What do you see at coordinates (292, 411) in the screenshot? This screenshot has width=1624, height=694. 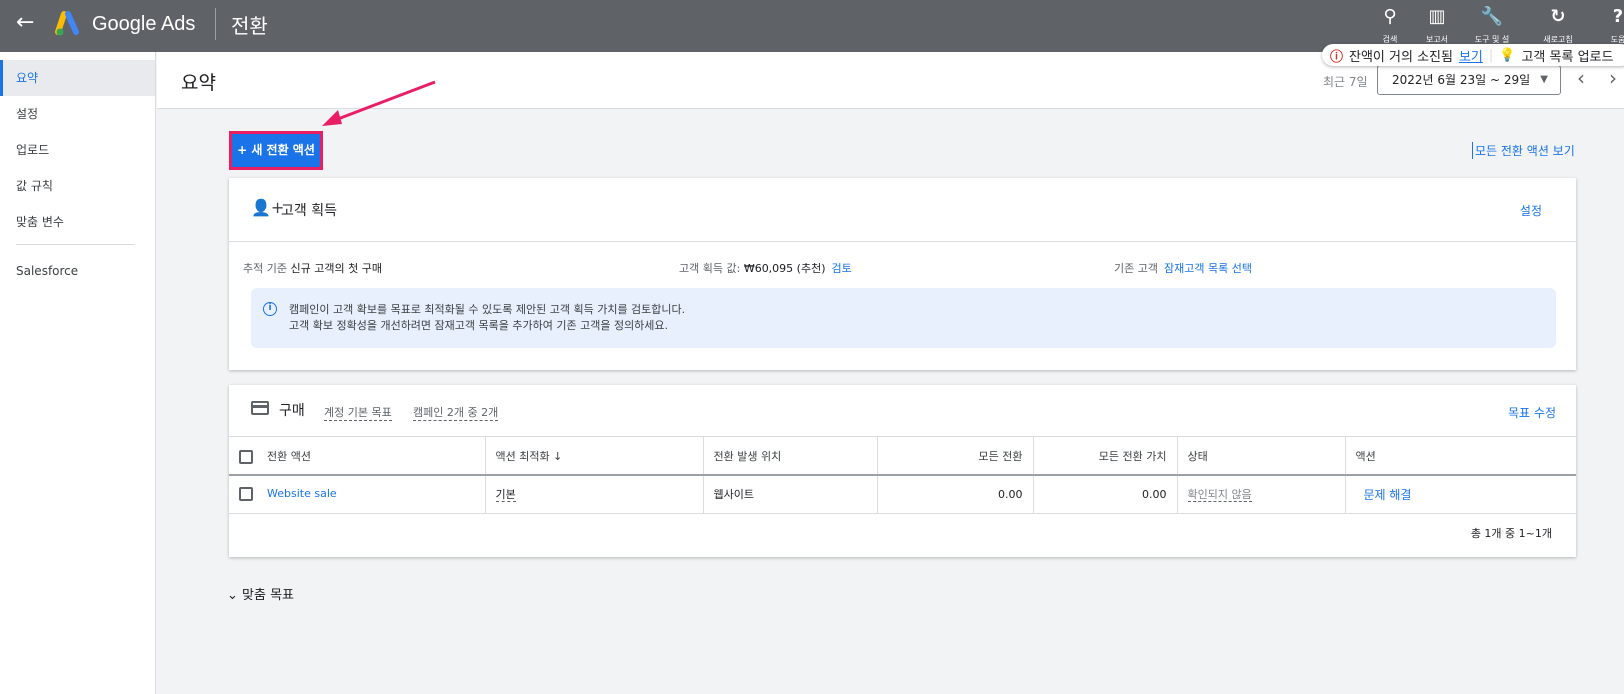 I see `card-title: 구매` at bounding box center [292, 411].